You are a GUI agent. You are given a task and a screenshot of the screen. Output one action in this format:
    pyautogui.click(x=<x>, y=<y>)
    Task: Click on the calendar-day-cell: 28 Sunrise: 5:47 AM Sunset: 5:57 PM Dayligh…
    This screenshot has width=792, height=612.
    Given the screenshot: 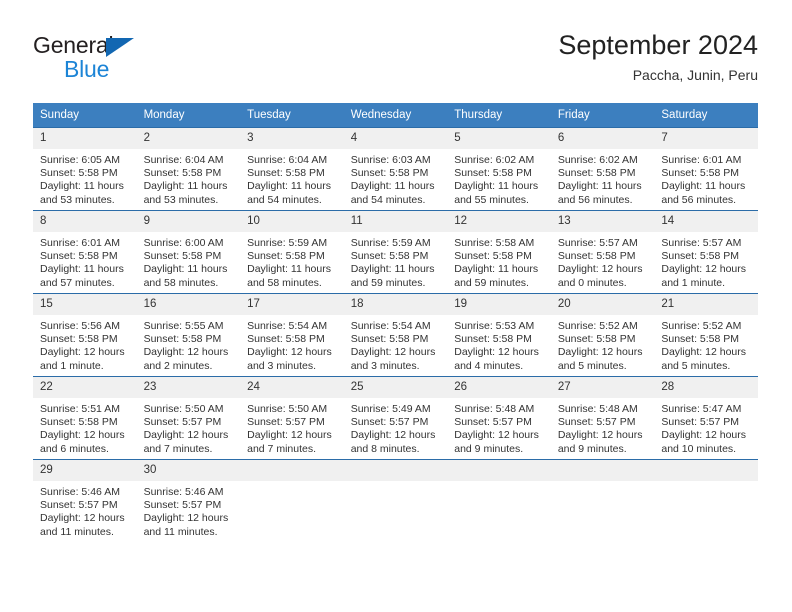 What is the action you would take?
    pyautogui.click(x=706, y=418)
    